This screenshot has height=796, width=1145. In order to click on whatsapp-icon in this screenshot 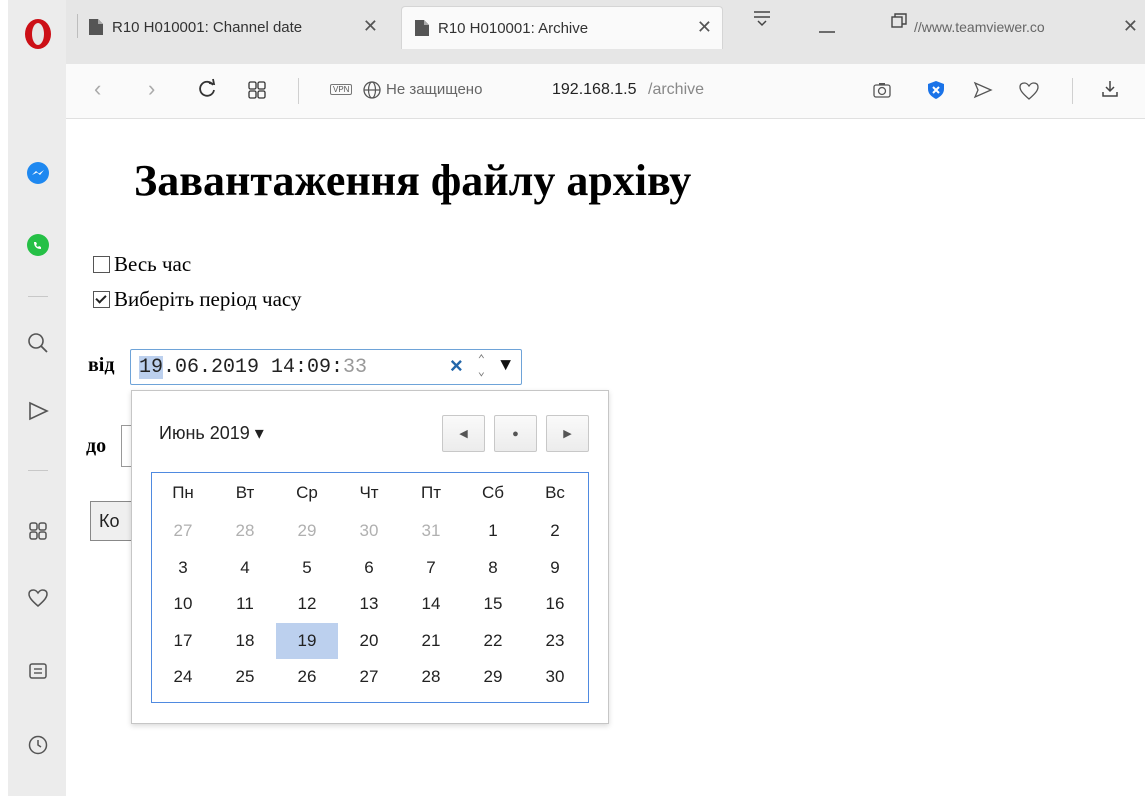, I will do `click(38, 245)`.